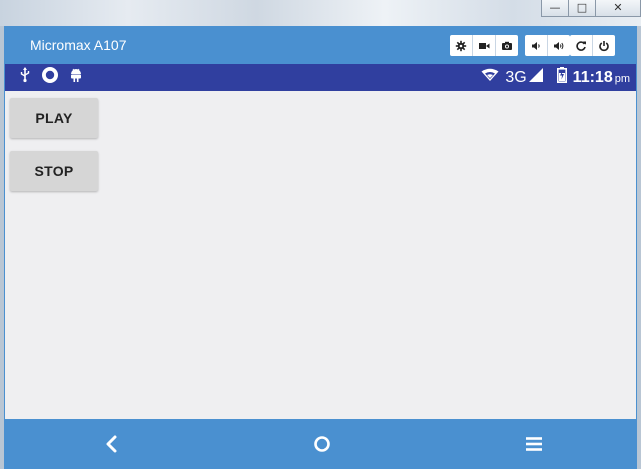 The height and width of the screenshot is (469, 641). I want to click on window-controls: — □ ✕, so click(591, 9).